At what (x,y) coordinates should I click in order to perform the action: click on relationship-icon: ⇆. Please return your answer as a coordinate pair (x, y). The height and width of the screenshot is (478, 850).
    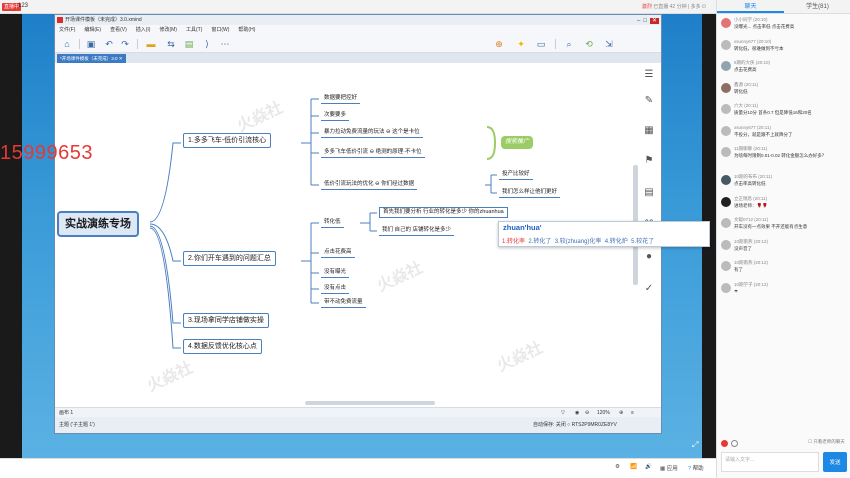
    Looking at the image, I should click on (171, 44).